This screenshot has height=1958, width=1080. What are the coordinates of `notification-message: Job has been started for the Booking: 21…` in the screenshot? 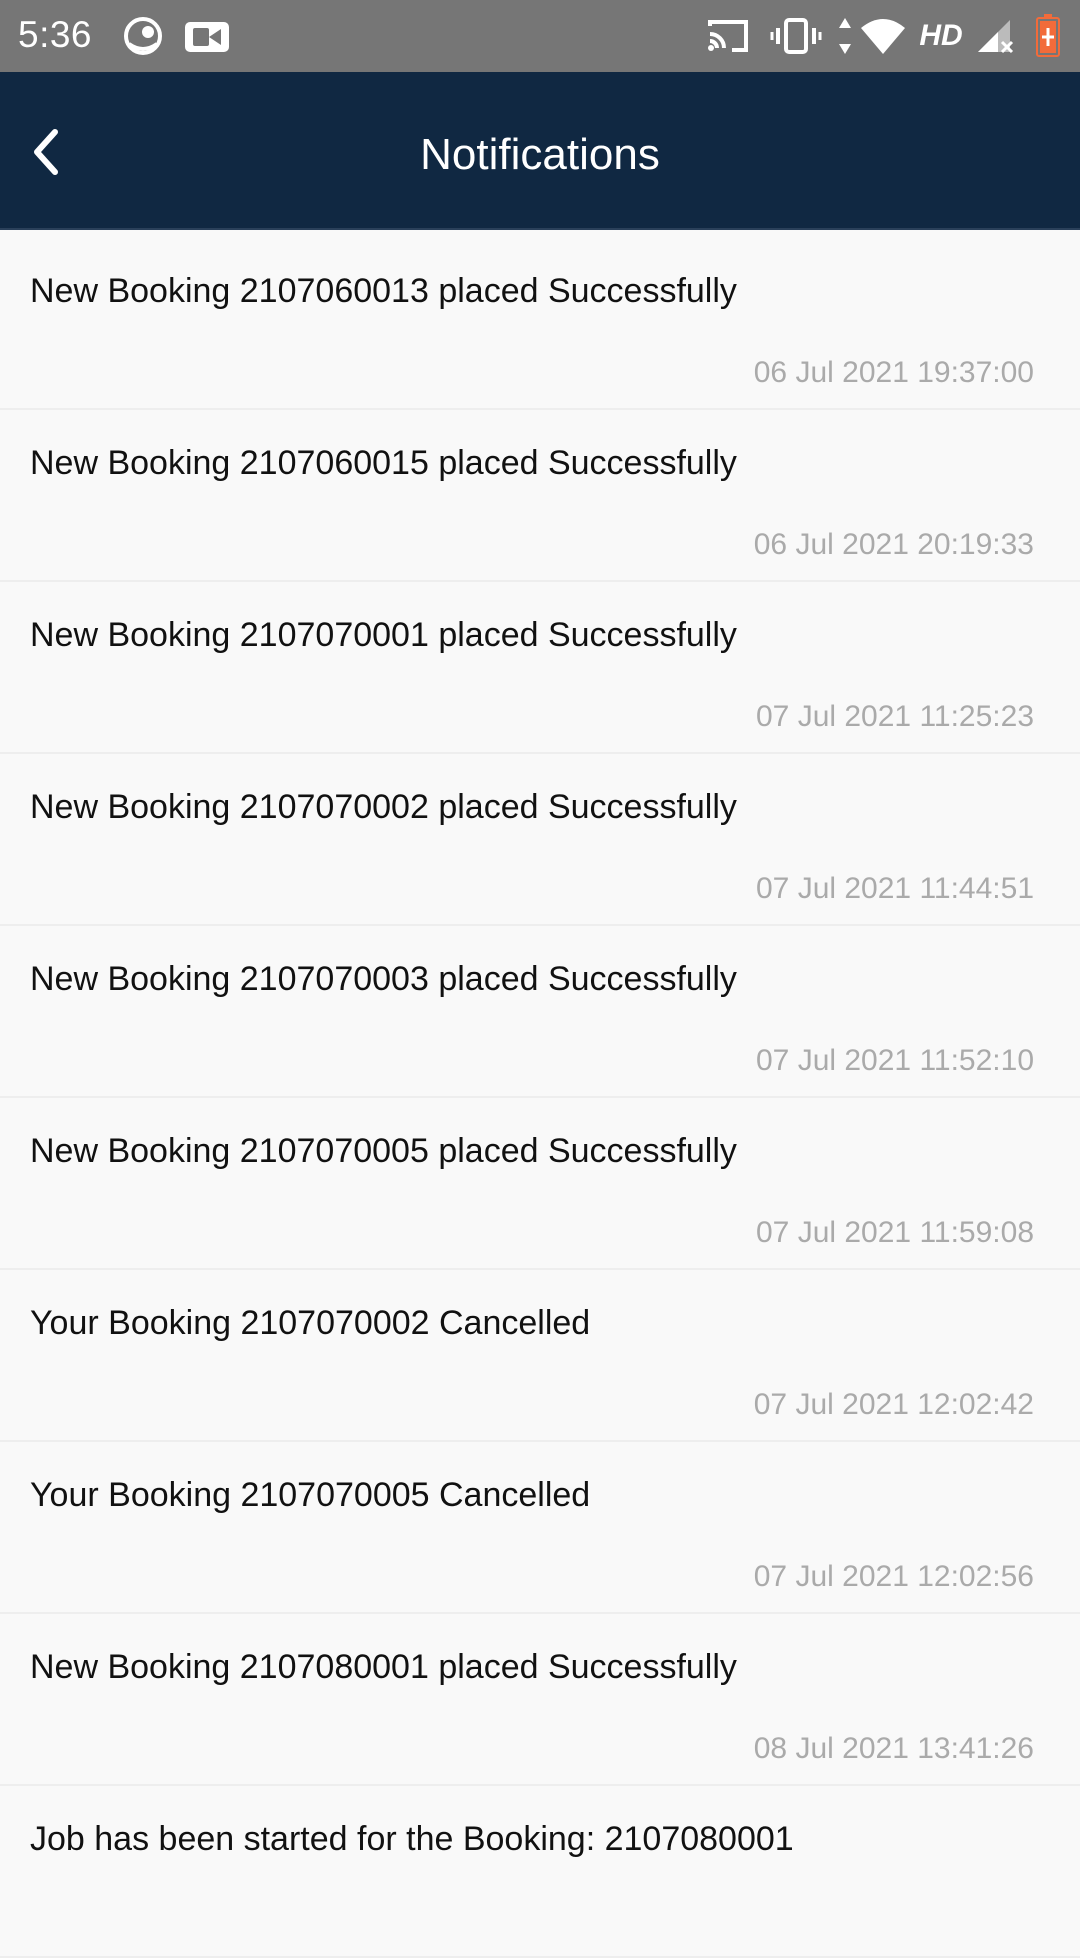 It's located at (412, 1839).